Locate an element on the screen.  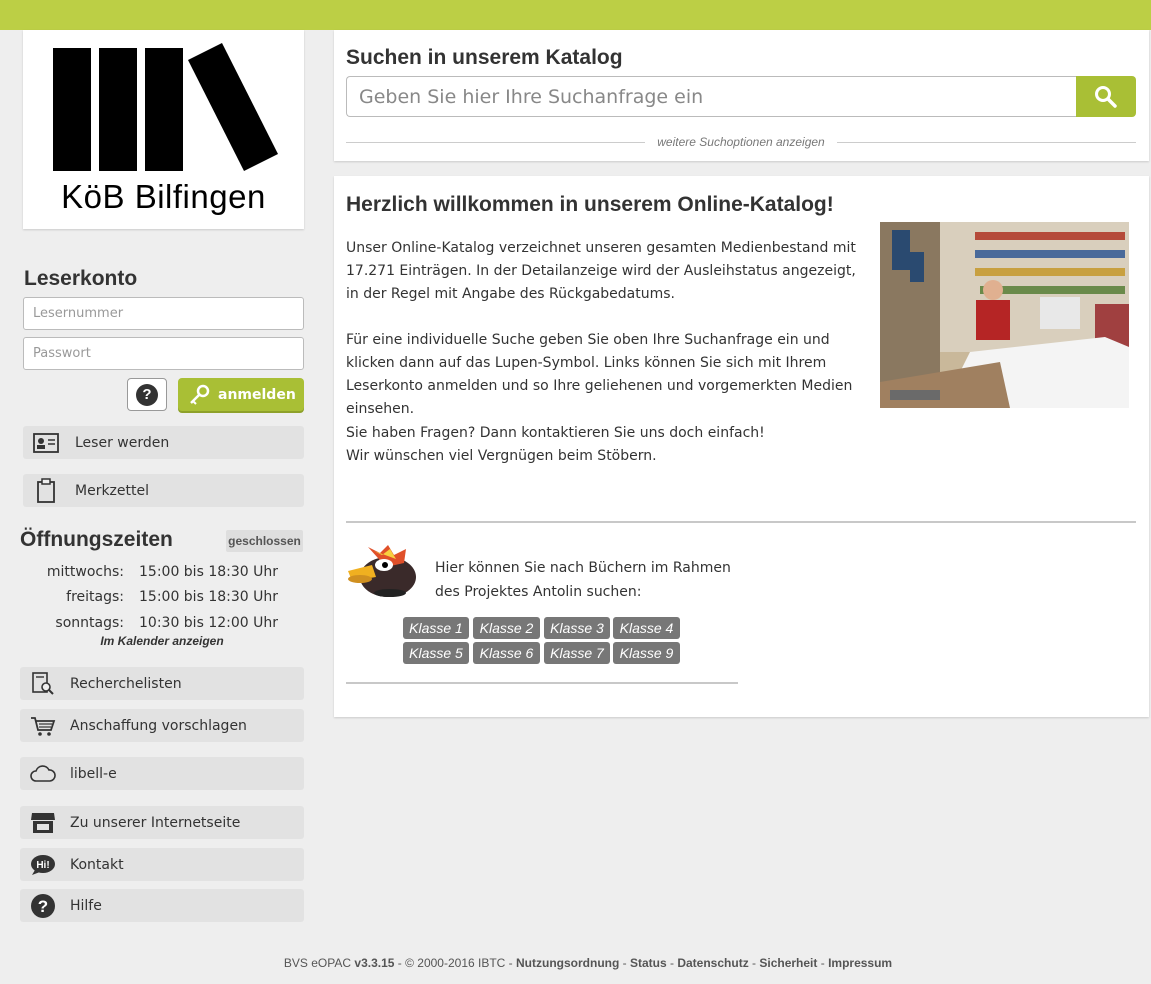
logo-text: KöB Bilfingen is located at coordinates (163, 196).